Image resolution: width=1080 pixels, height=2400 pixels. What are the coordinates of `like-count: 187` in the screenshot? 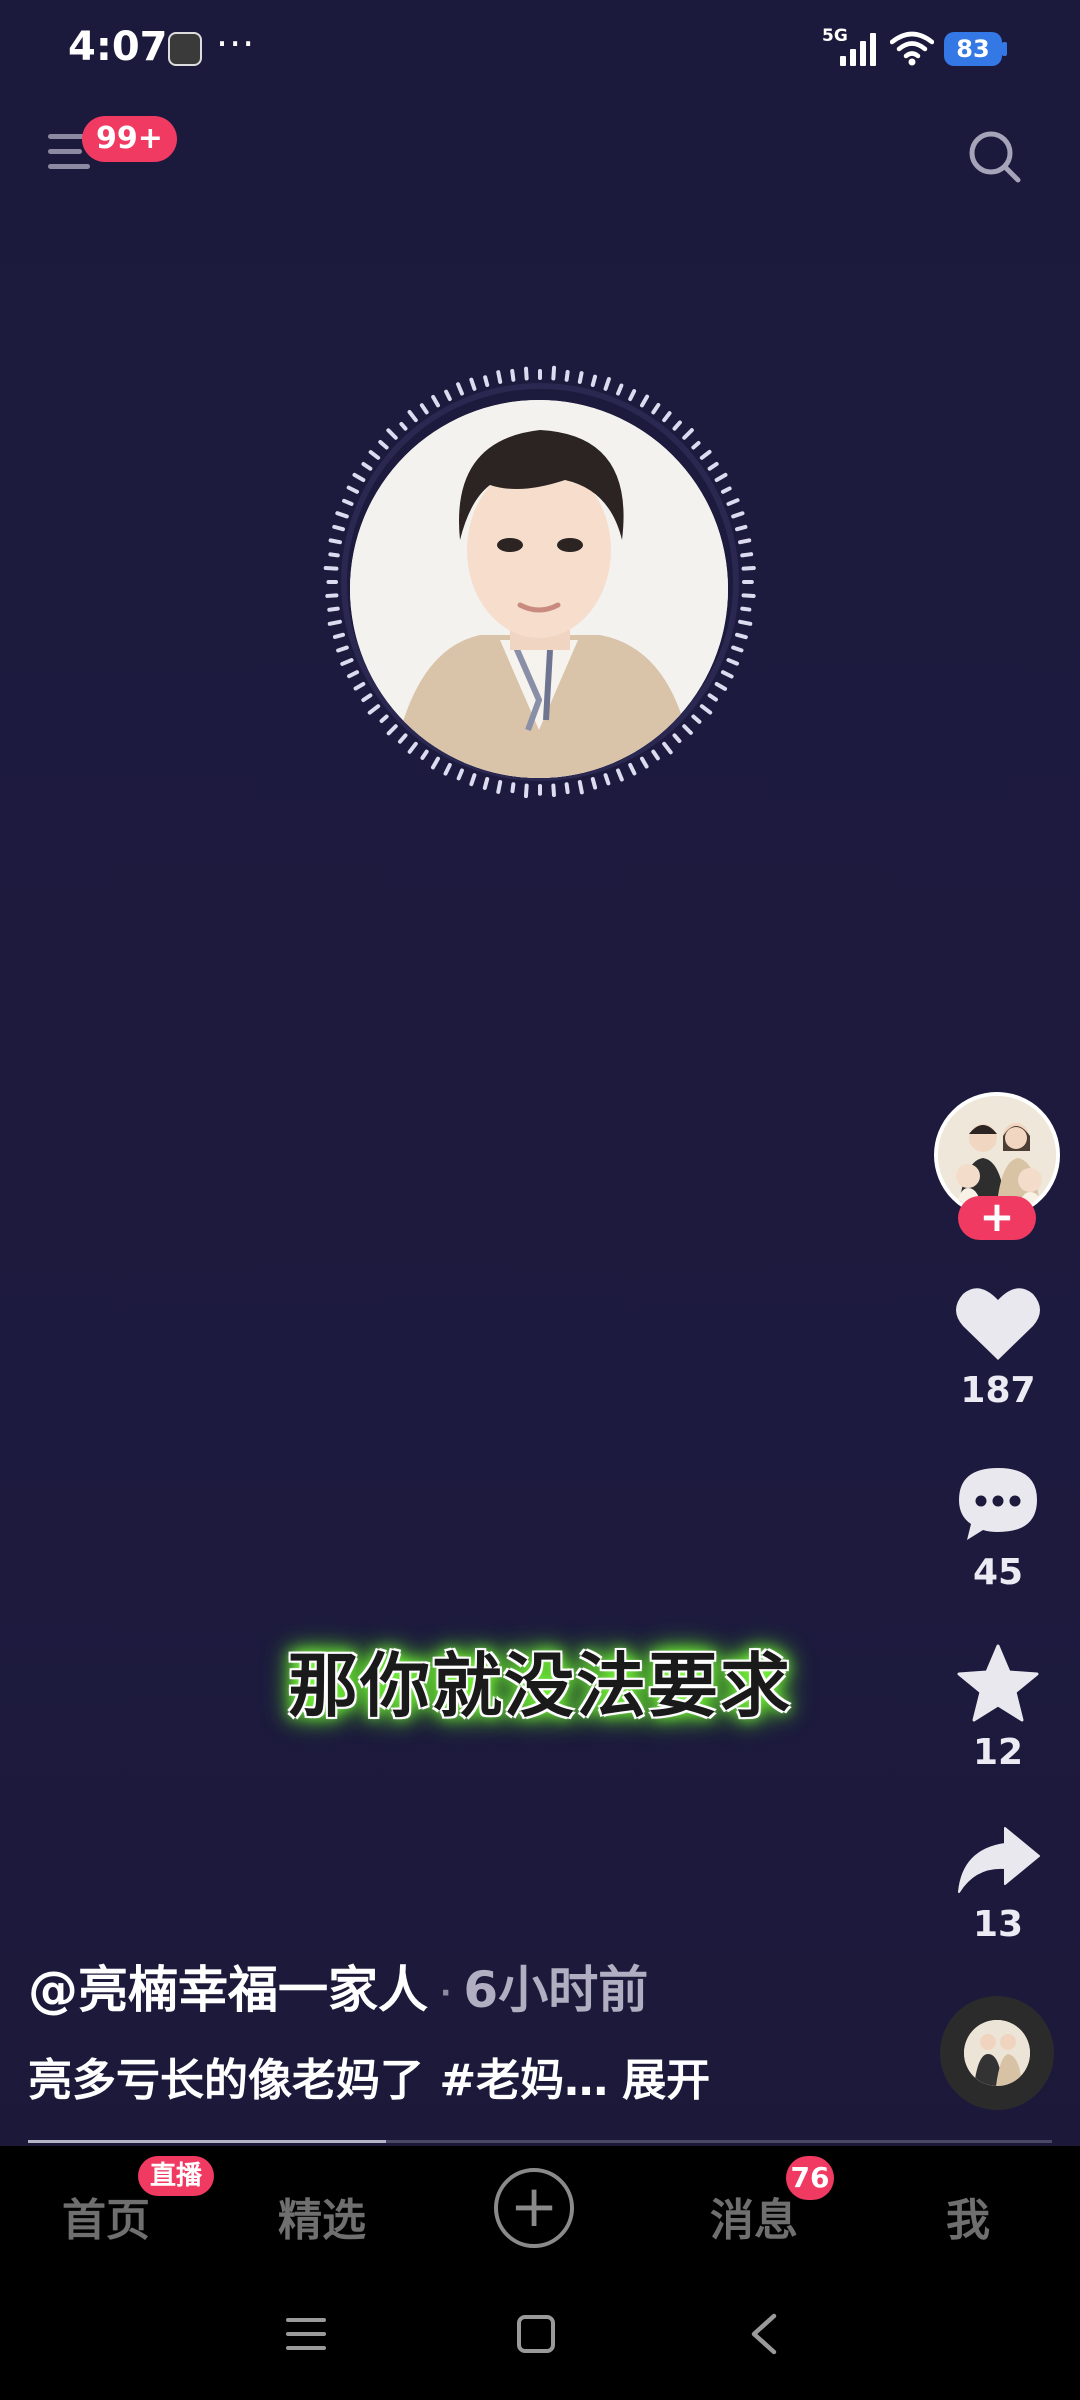 It's located at (998, 1390).